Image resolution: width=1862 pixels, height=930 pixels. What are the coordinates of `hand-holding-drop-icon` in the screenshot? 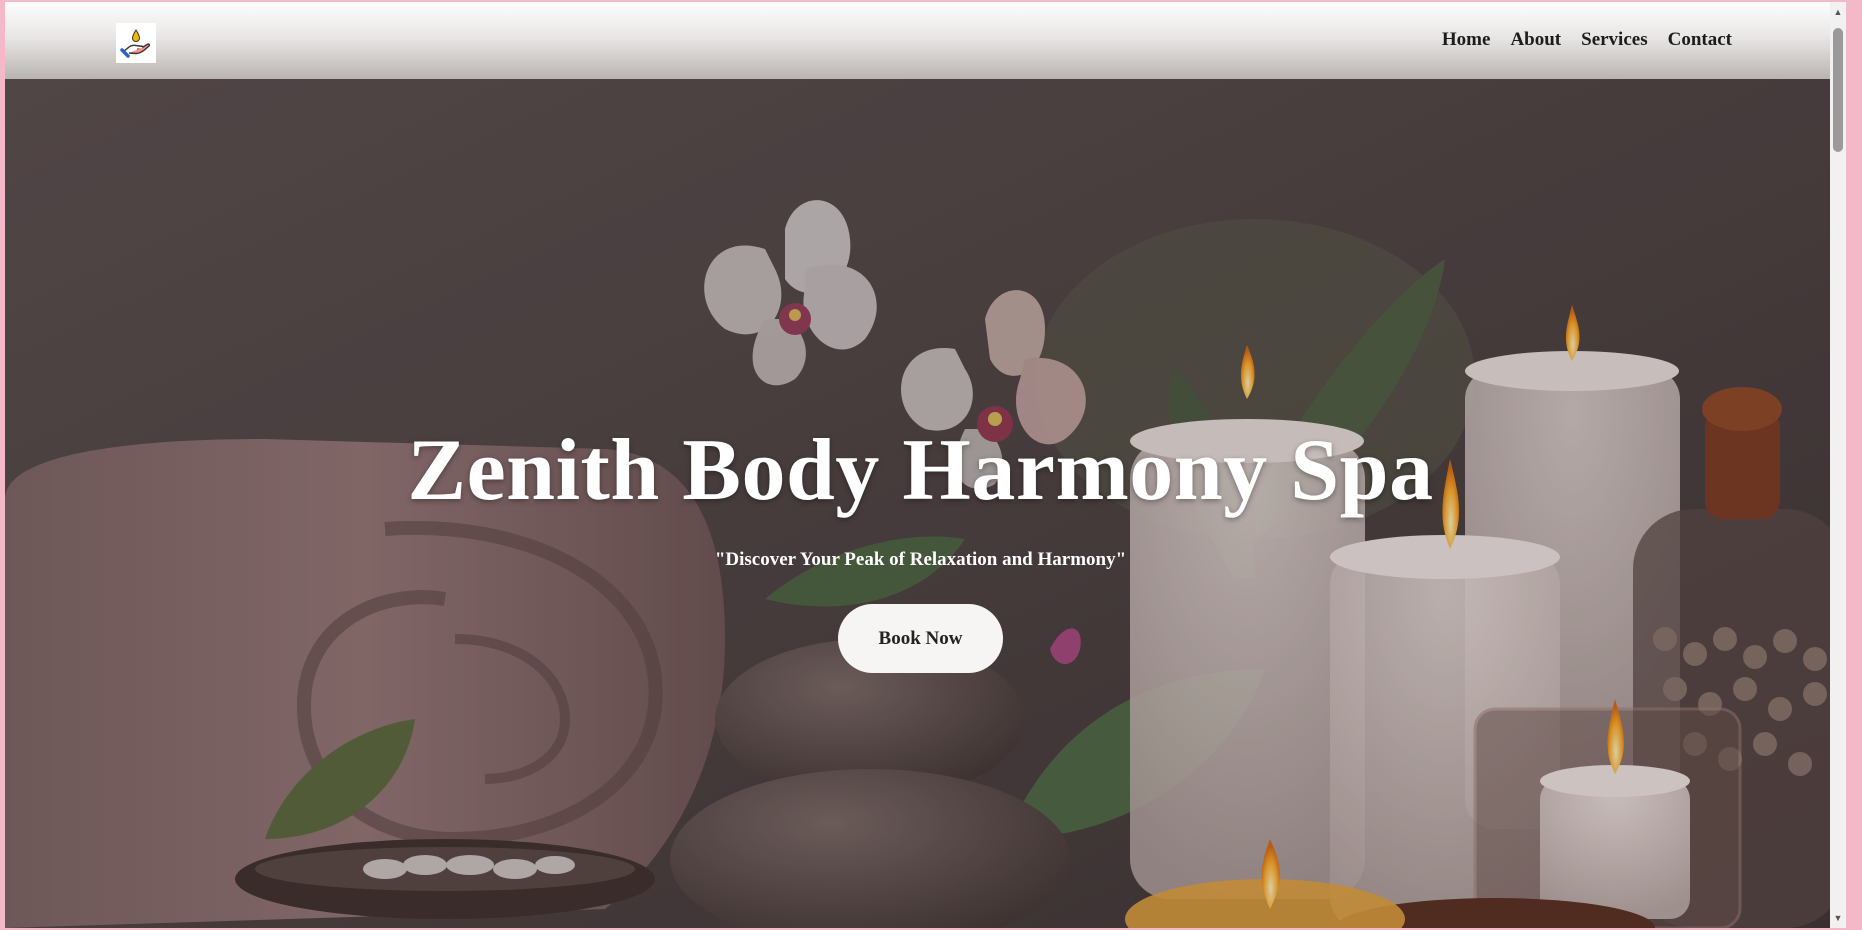 It's located at (135, 43).